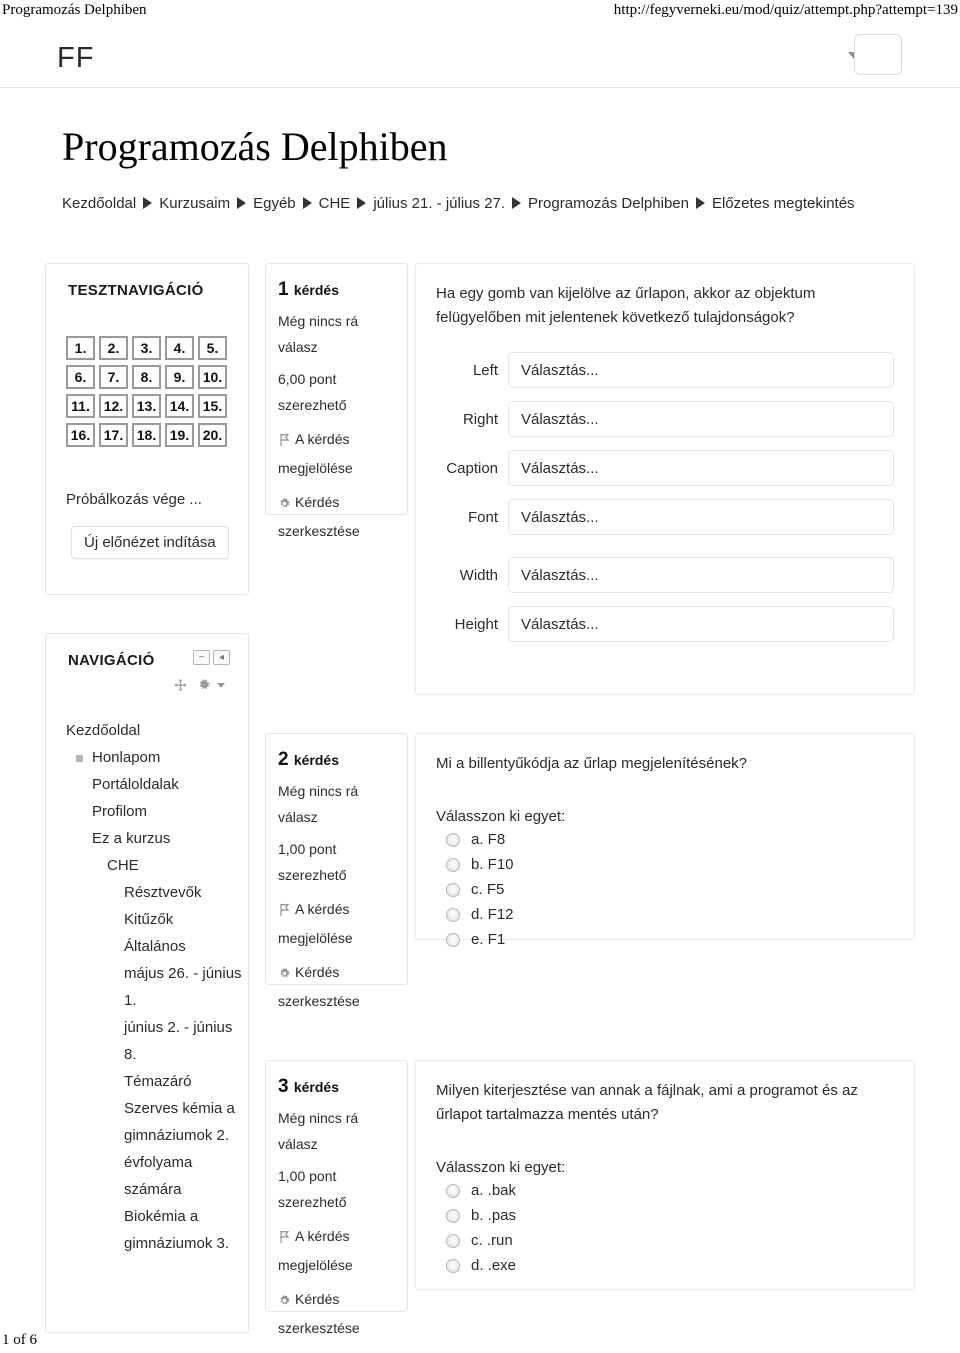 This screenshot has height=1353, width=960. What do you see at coordinates (274, 203) in the screenshot?
I see `breadcrumb-item-2: Egyéb` at bounding box center [274, 203].